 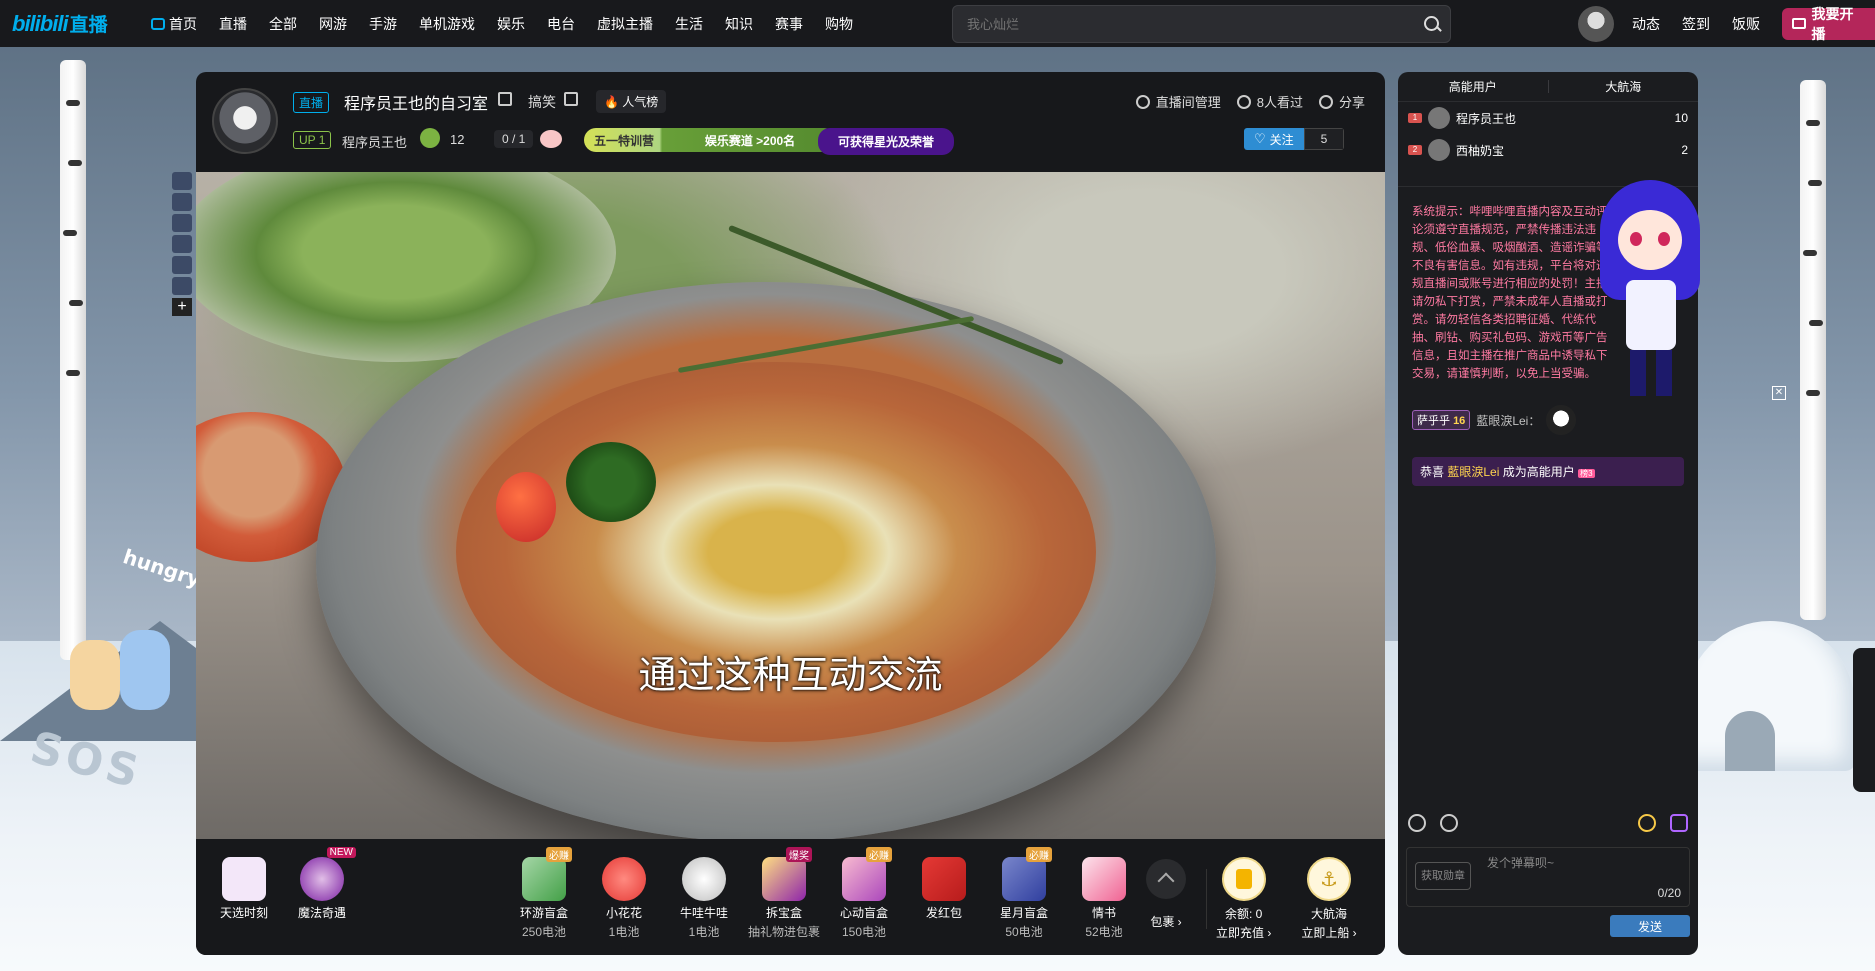 I want to click on gift-item: 必赚 星月盲盒 50电池, so click(x=1024, y=893).